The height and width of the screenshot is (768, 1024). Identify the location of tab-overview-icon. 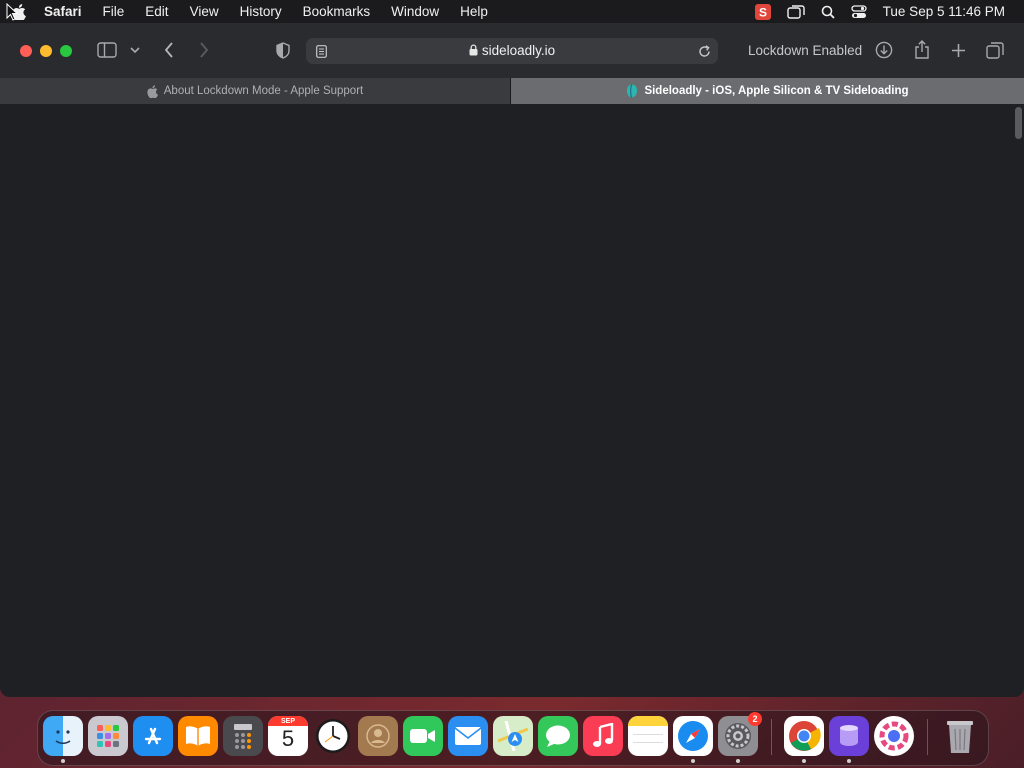
(995, 50).